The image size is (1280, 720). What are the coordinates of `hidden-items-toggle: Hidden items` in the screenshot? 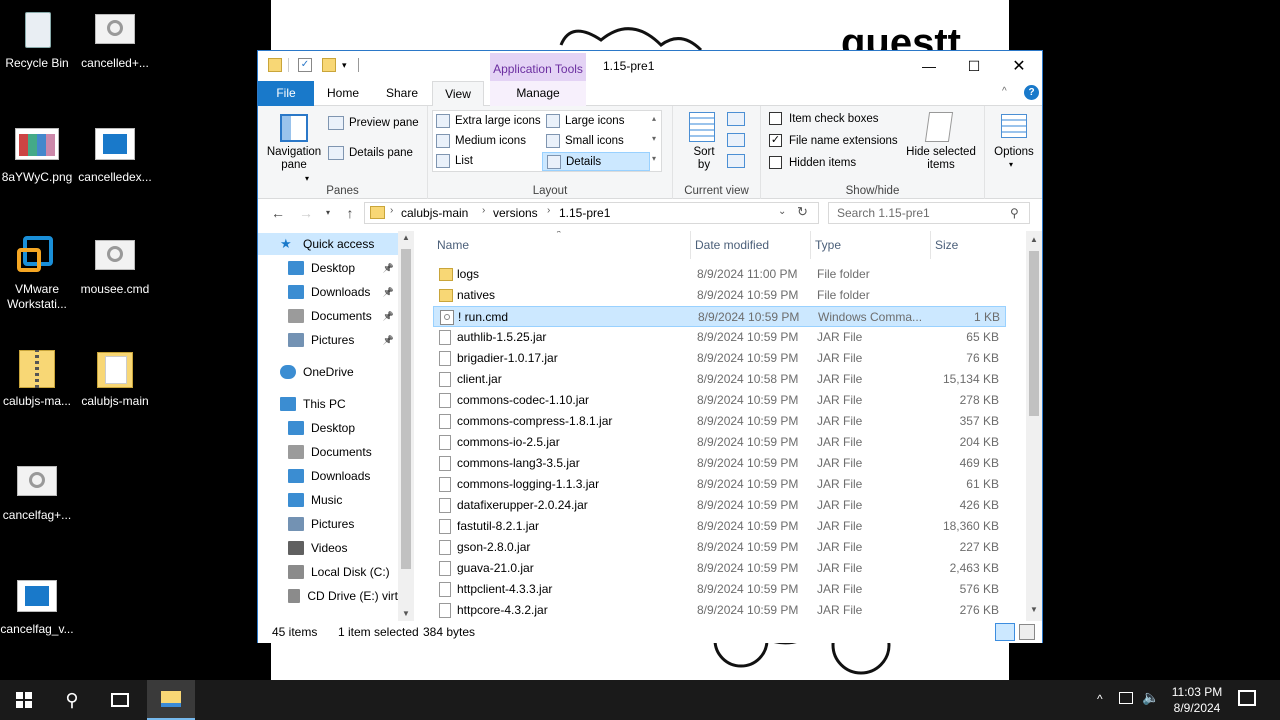 It's located at (812, 162).